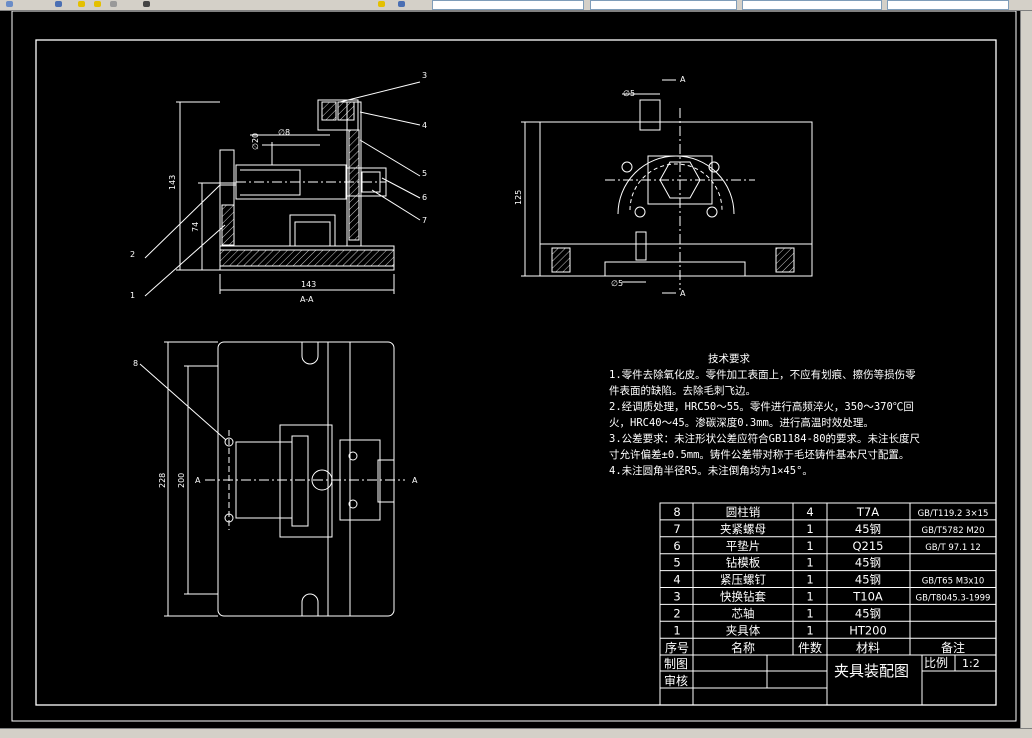 This screenshot has height=738, width=1032. I want to click on section-view-text: 143 74 143 ∅20 ∅8 A-A 1 2 3 4 5 6 7, so click(278, 187).